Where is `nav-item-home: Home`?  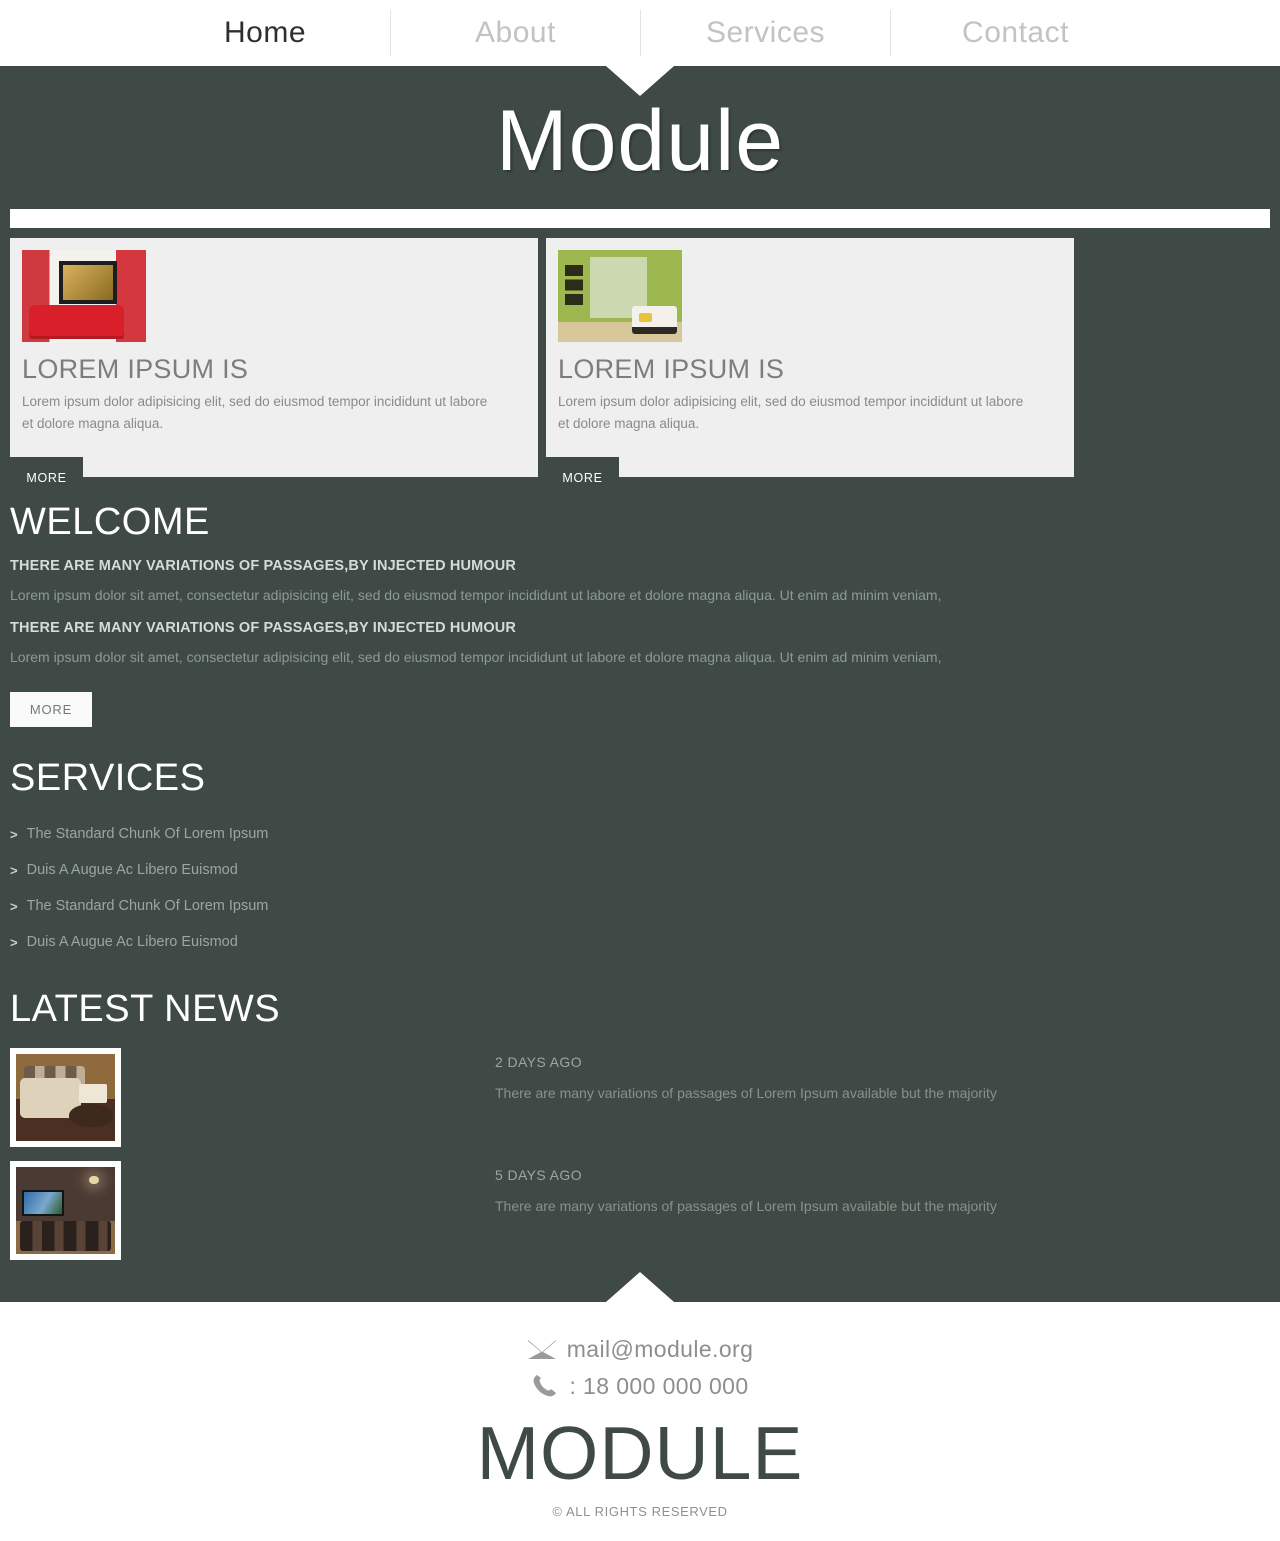 nav-item-home: Home is located at coordinates (265, 33).